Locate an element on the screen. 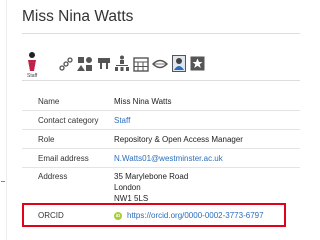 The image size is (320, 240). calendar-icon is located at coordinates (141, 64).